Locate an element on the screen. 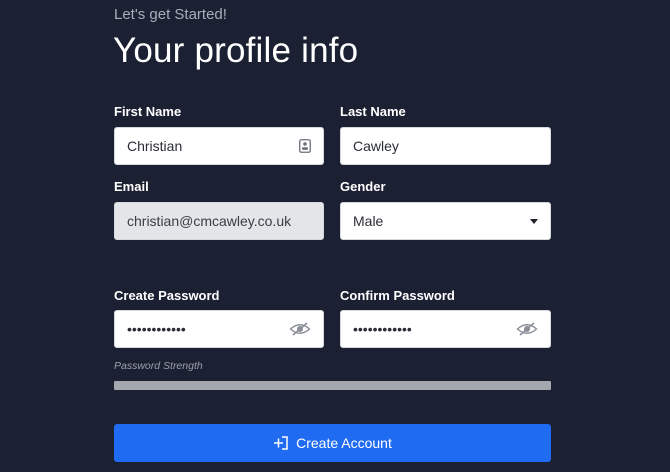 This screenshot has width=670, height=472. create-account-label: Create Account is located at coordinates (344, 443).